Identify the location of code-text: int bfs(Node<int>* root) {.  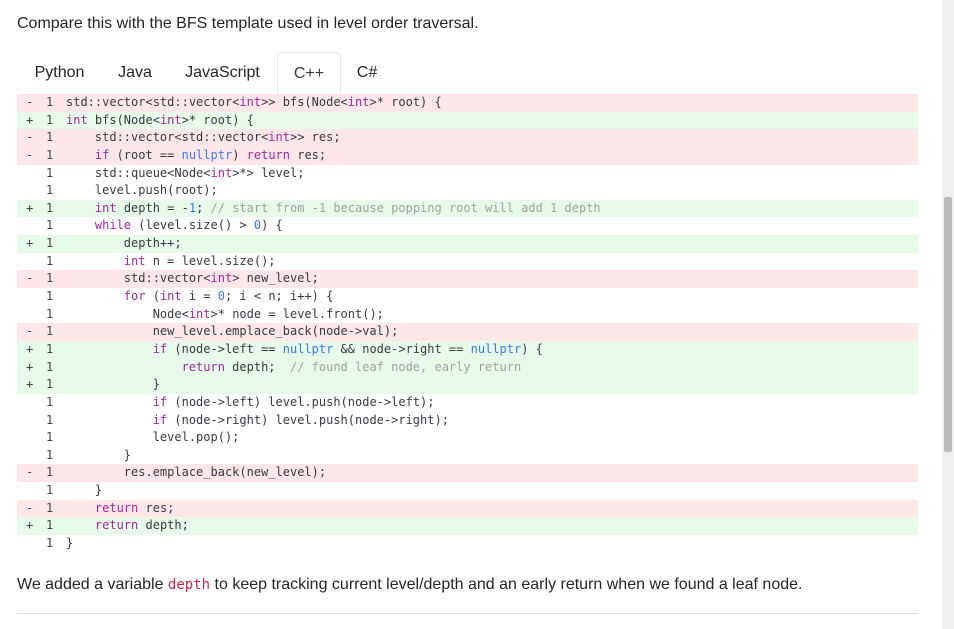
(160, 119).